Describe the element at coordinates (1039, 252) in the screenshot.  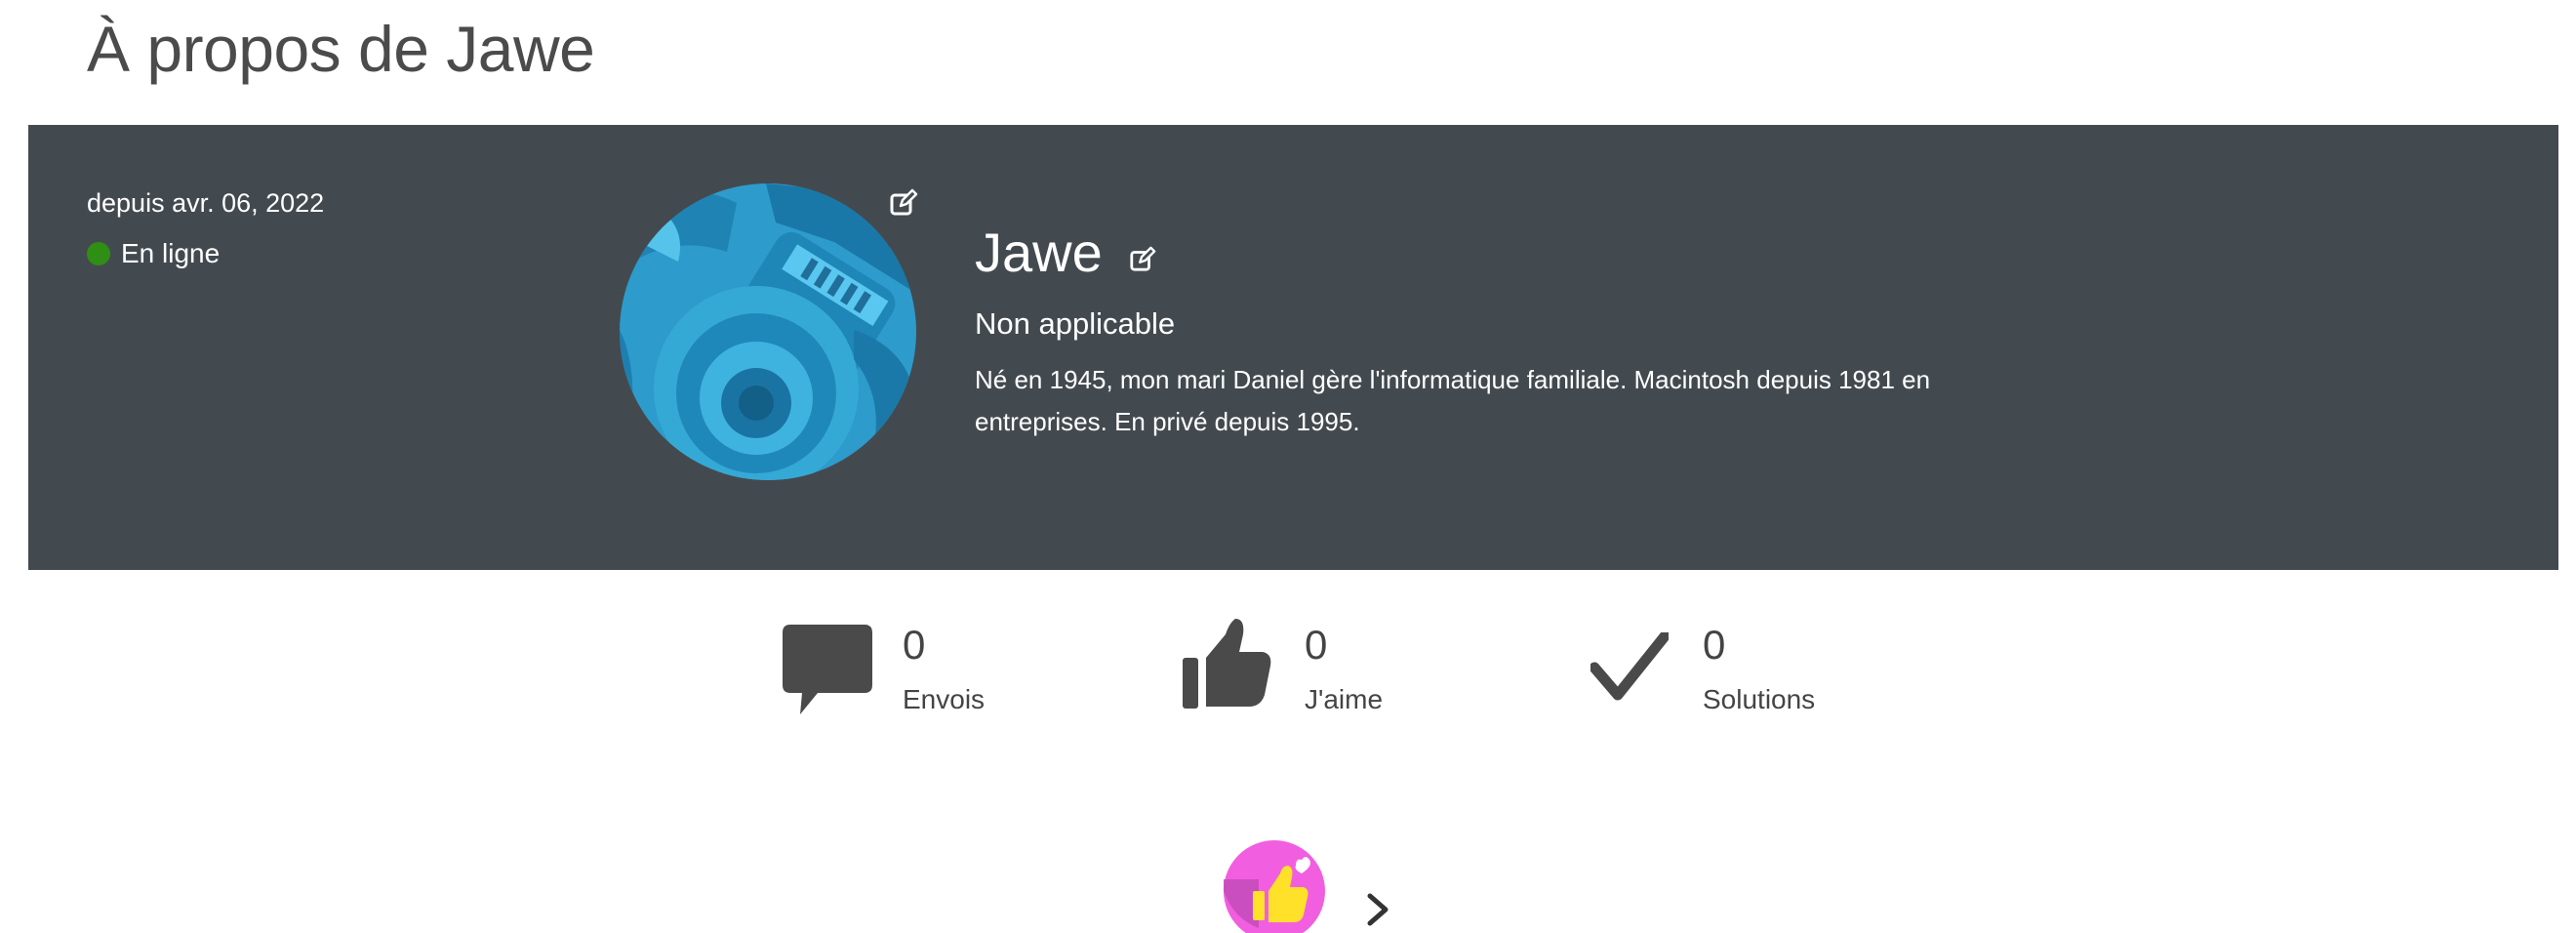
I see `profile-name: Jawe` at that location.